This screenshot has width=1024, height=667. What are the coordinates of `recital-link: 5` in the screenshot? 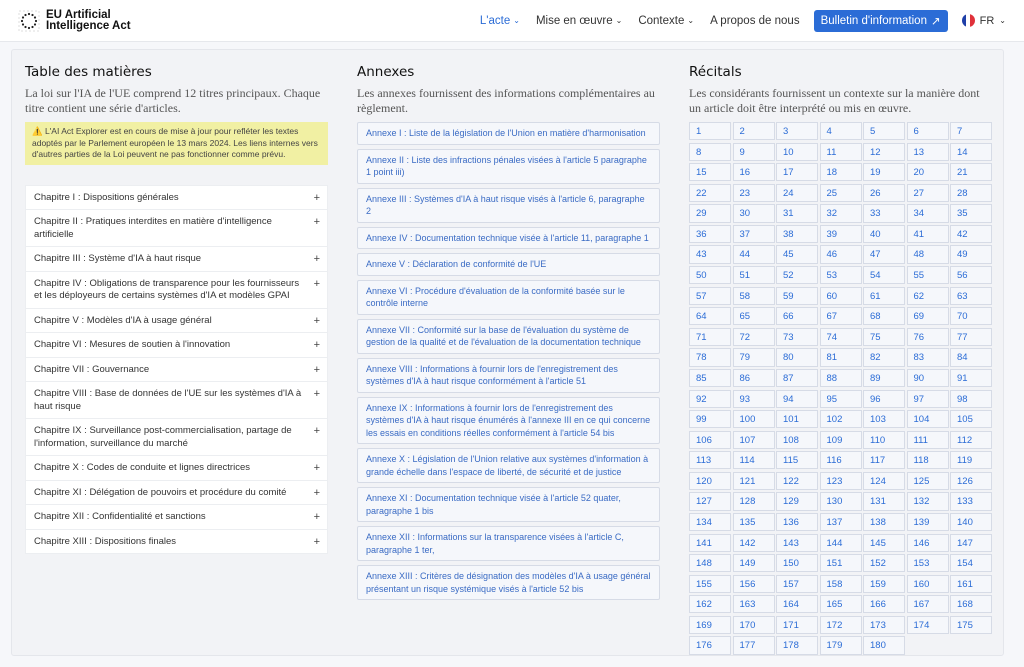 It's located at (884, 131).